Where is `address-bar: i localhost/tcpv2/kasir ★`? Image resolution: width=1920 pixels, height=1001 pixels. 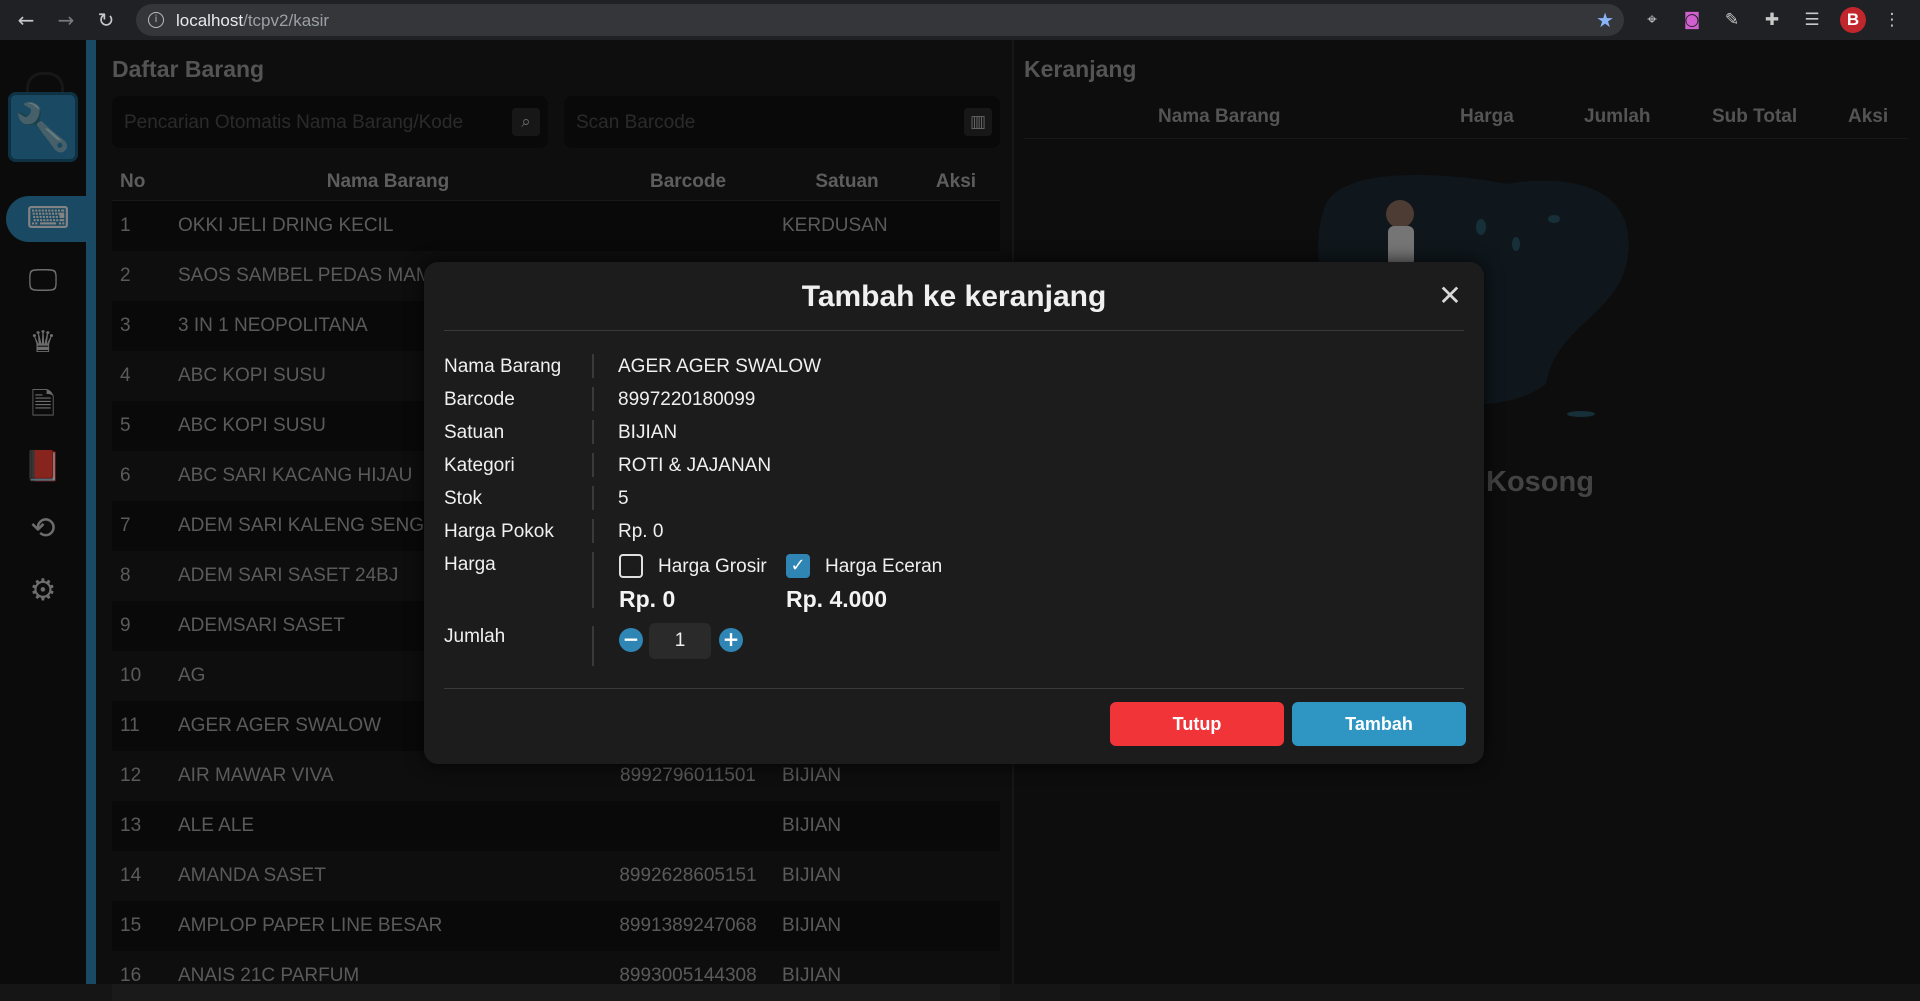 address-bar: i localhost/tcpv2/kasir ★ is located at coordinates (880, 20).